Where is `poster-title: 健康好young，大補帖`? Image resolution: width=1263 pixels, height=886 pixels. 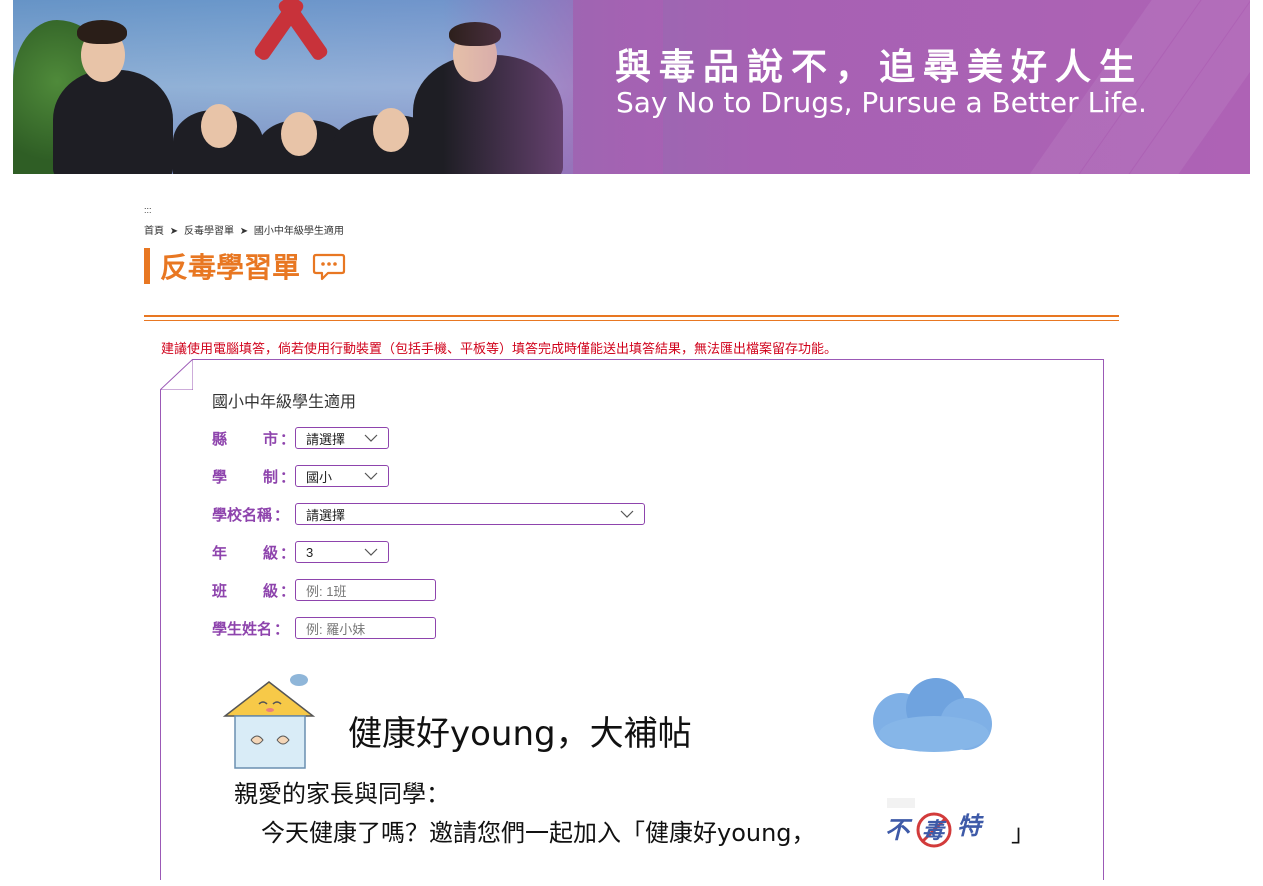
poster-title: 健康好young，大補帖 is located at coordinates (520, 734).